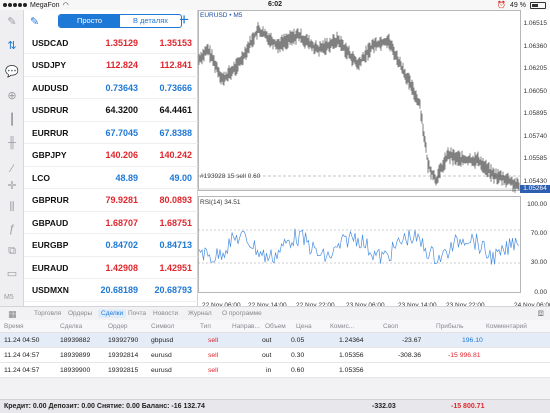 This screenshot has width=550, height=413. I want to click on column-header: Своп, so click(390, 326).